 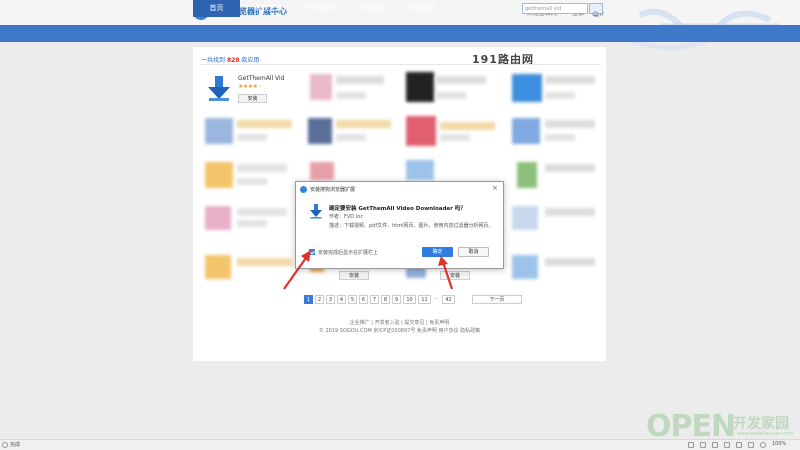 What do you see at coordinates (341, 299) in the screenshot?
I see `page-4: 4` at bounding box center [341, 299].